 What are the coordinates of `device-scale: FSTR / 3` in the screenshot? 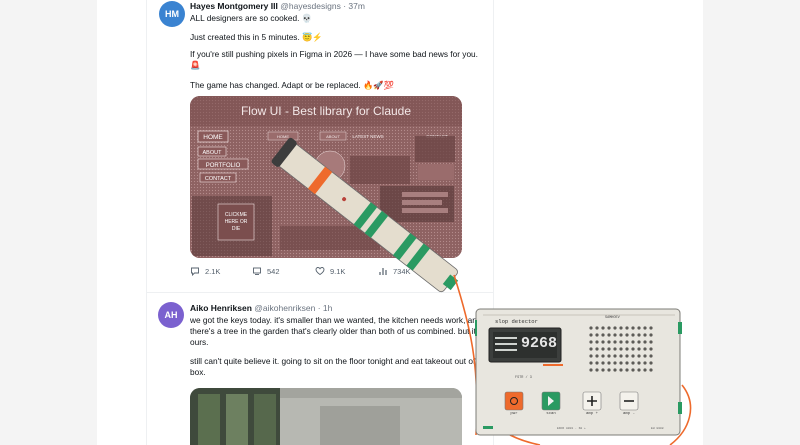 It's located at (523, 378).